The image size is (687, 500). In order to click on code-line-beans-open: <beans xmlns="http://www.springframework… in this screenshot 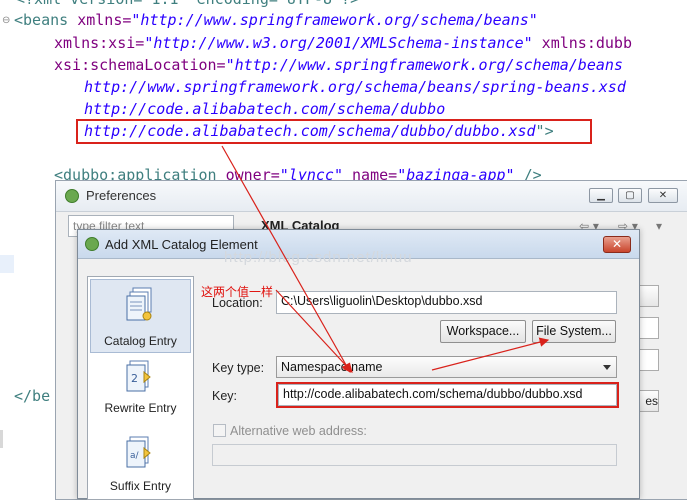, I will do `click(276, 20)`.